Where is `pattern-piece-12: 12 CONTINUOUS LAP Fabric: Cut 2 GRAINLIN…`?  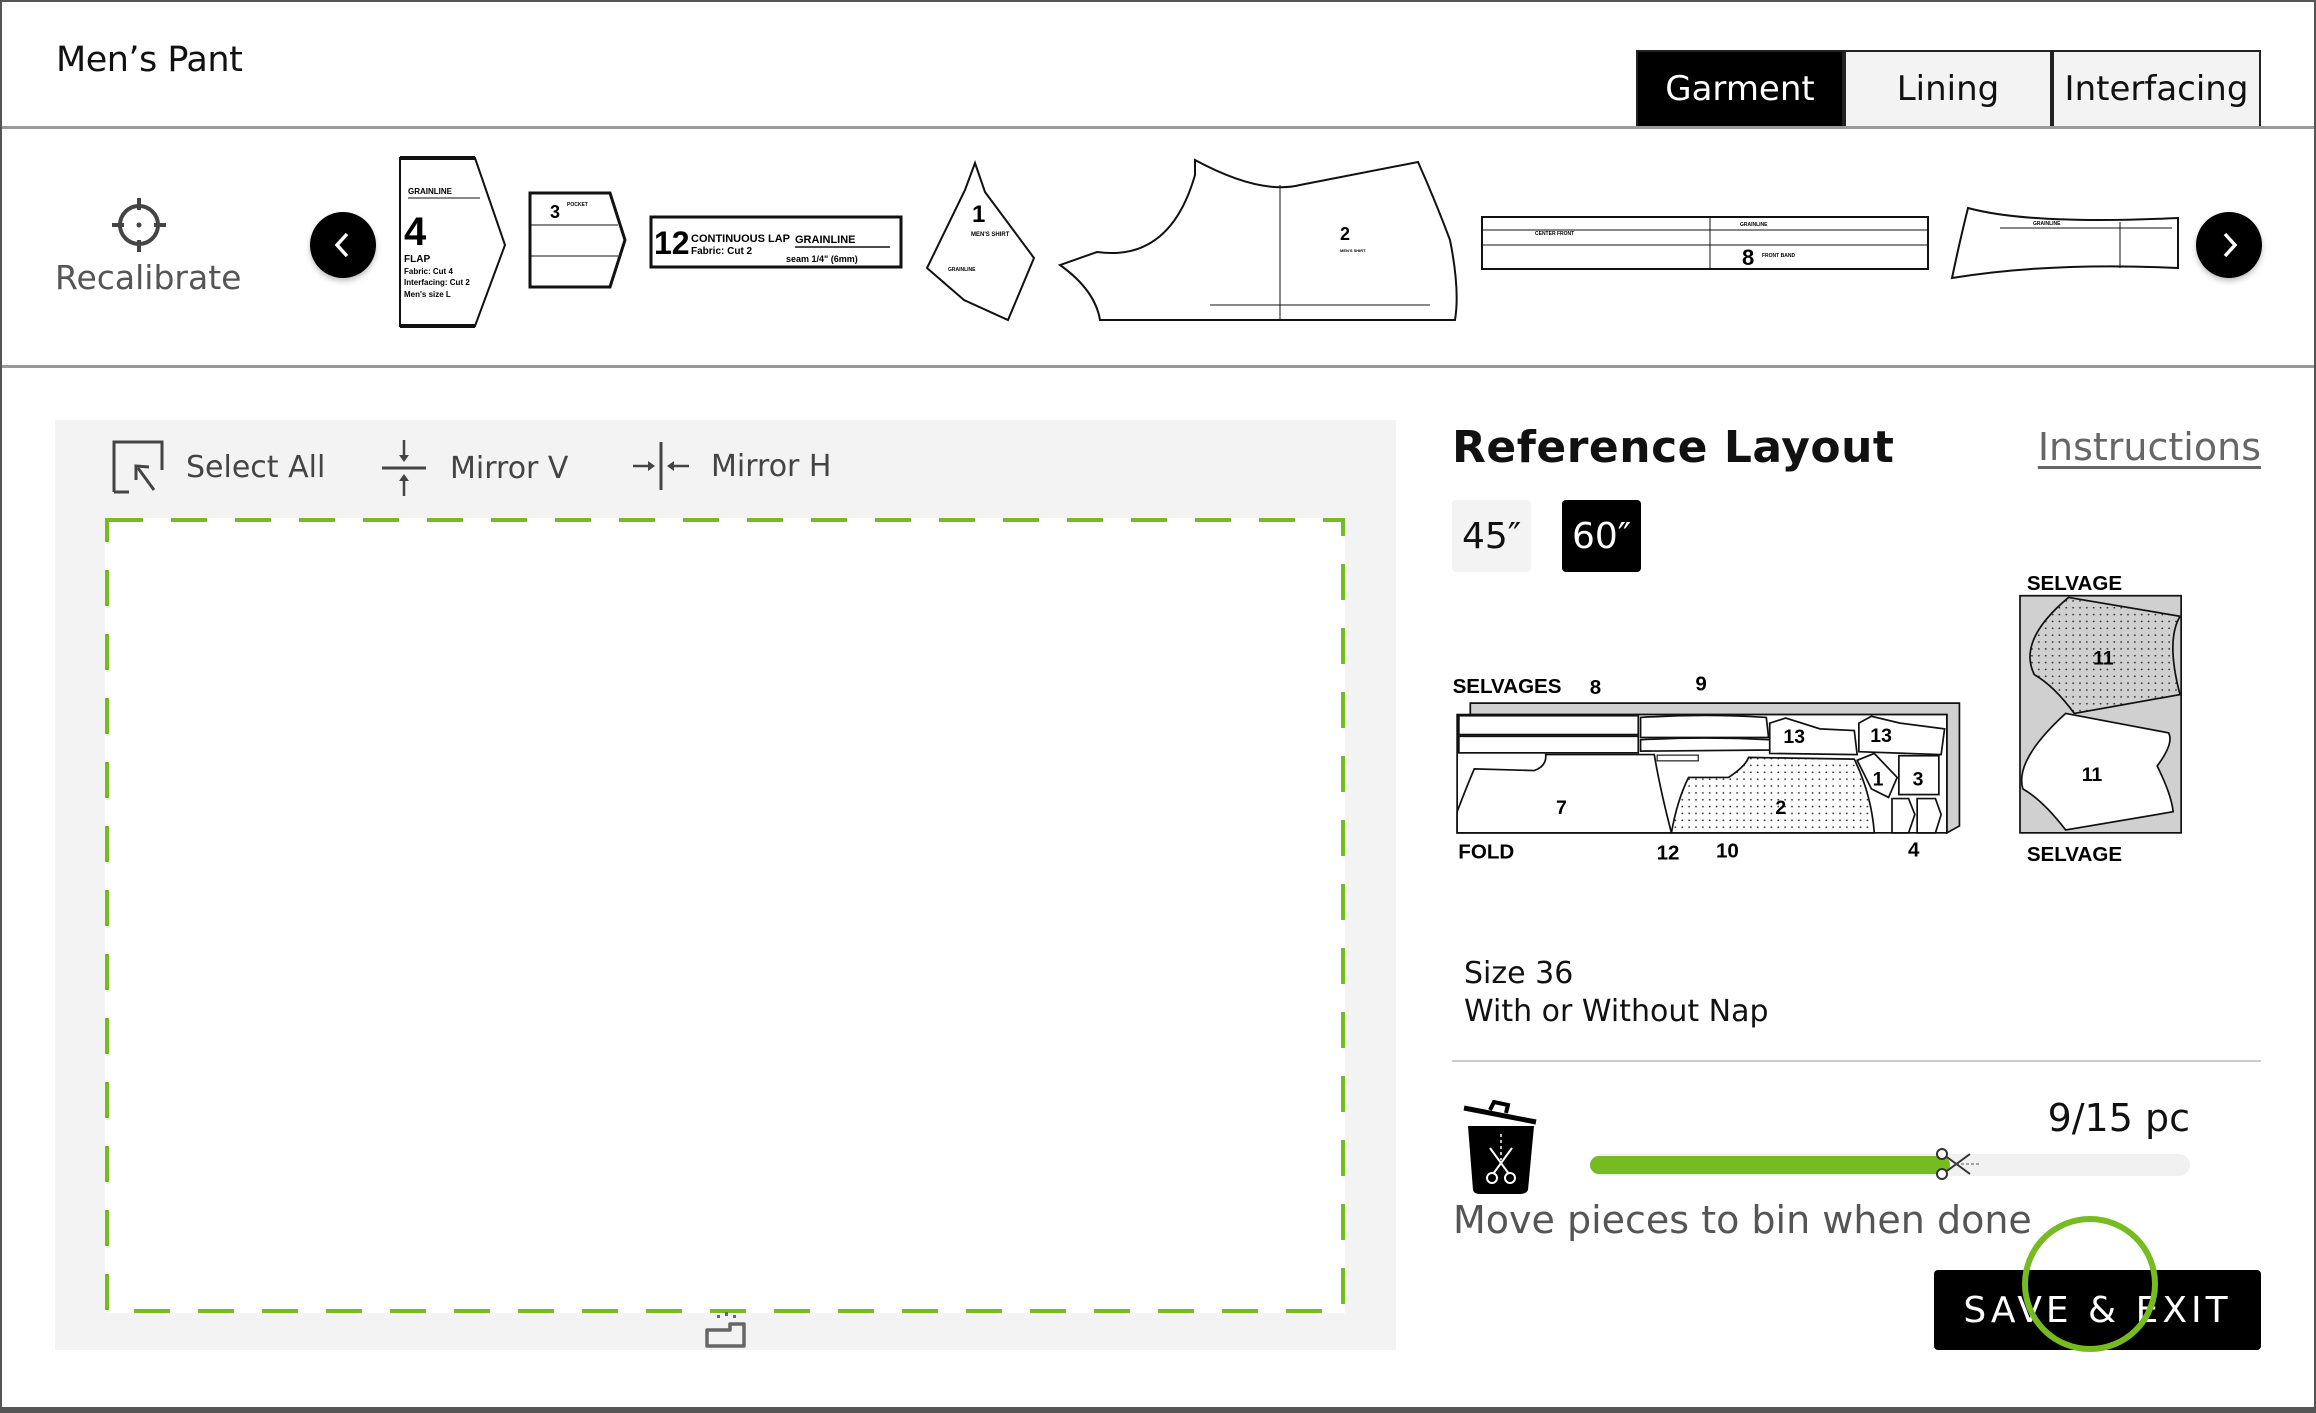
pattern-piece-12: 12 CONTINUOUS LAP Fabric: Cut 2 GRAINLIN… is located at coordinates (776, 242).